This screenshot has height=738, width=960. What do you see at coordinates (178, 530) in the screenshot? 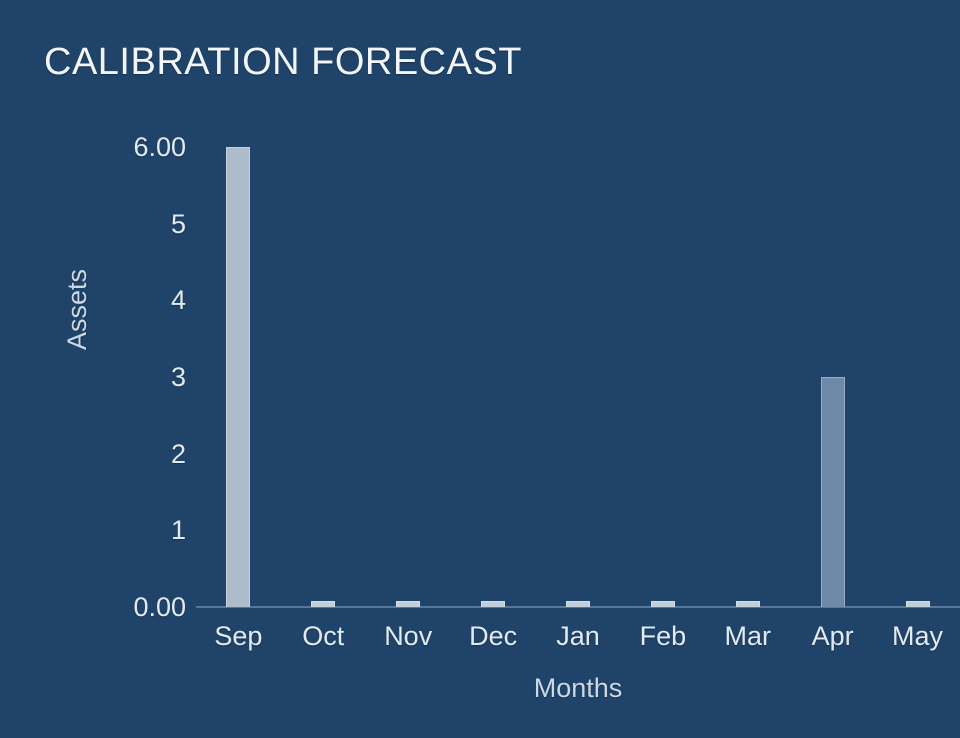
I see `y-tick-label: 1` at bounding box center [178, 530].